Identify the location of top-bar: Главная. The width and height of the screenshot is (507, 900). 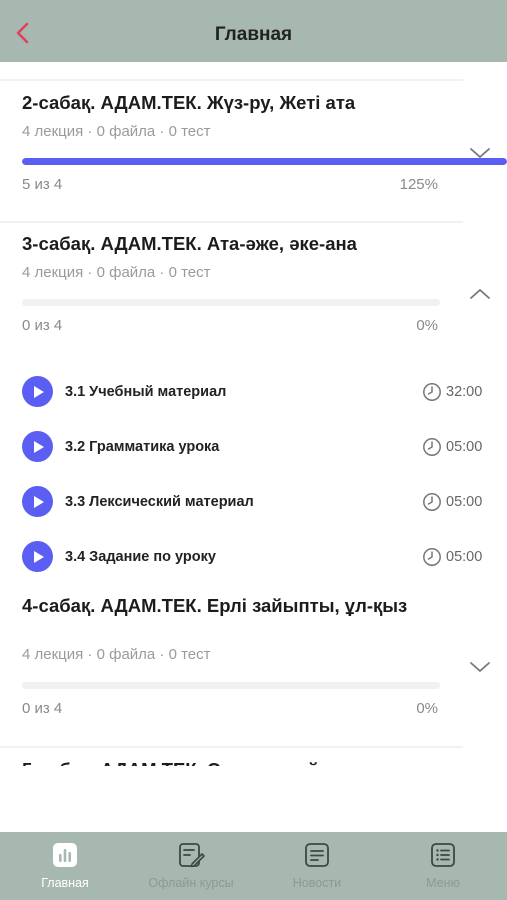
(253, 31).